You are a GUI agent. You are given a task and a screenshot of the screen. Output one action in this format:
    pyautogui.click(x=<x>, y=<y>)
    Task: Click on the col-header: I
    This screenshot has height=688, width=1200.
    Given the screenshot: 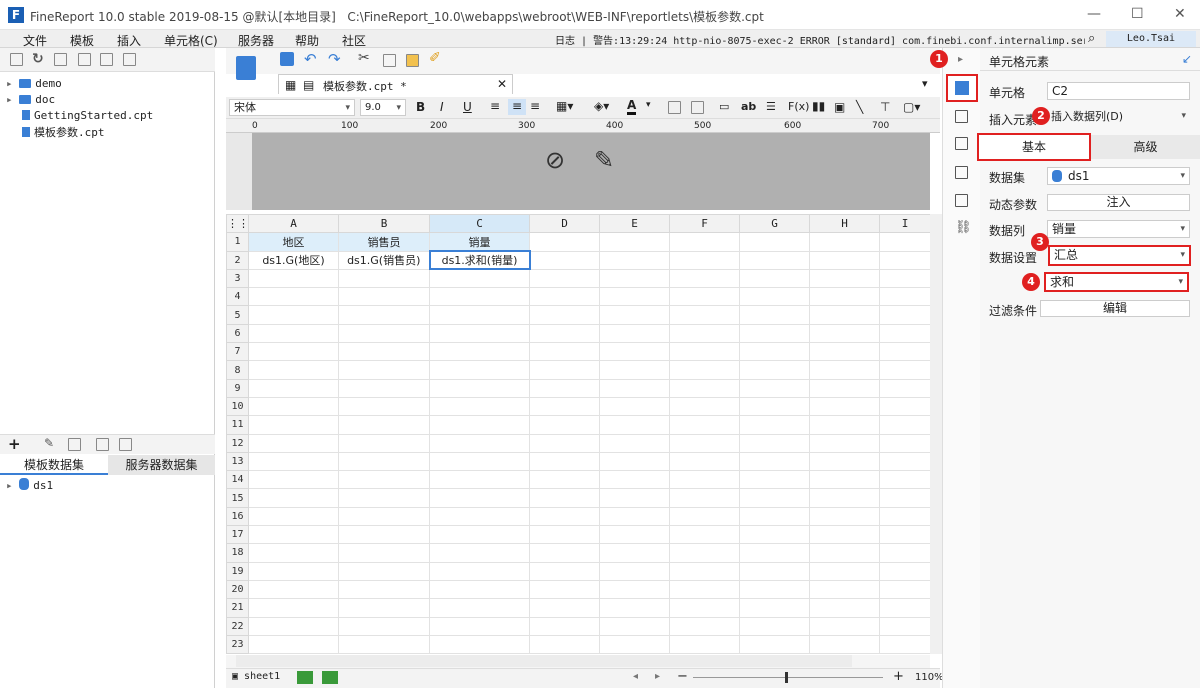 What is the action you would take?
    pyautogui.click(x=905, y=223)
    